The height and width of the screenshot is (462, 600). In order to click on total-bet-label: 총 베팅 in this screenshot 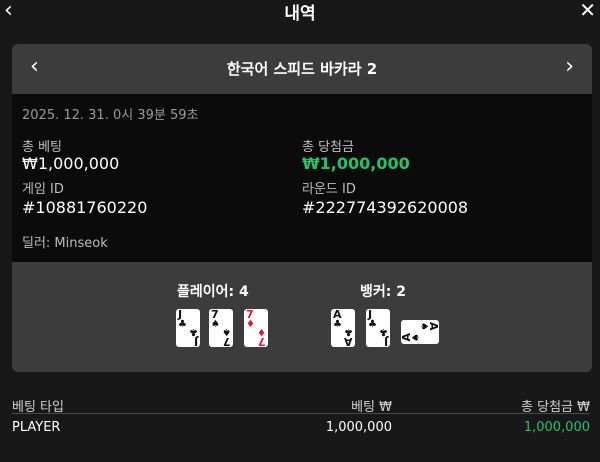, I will do `click(42, 147)`.